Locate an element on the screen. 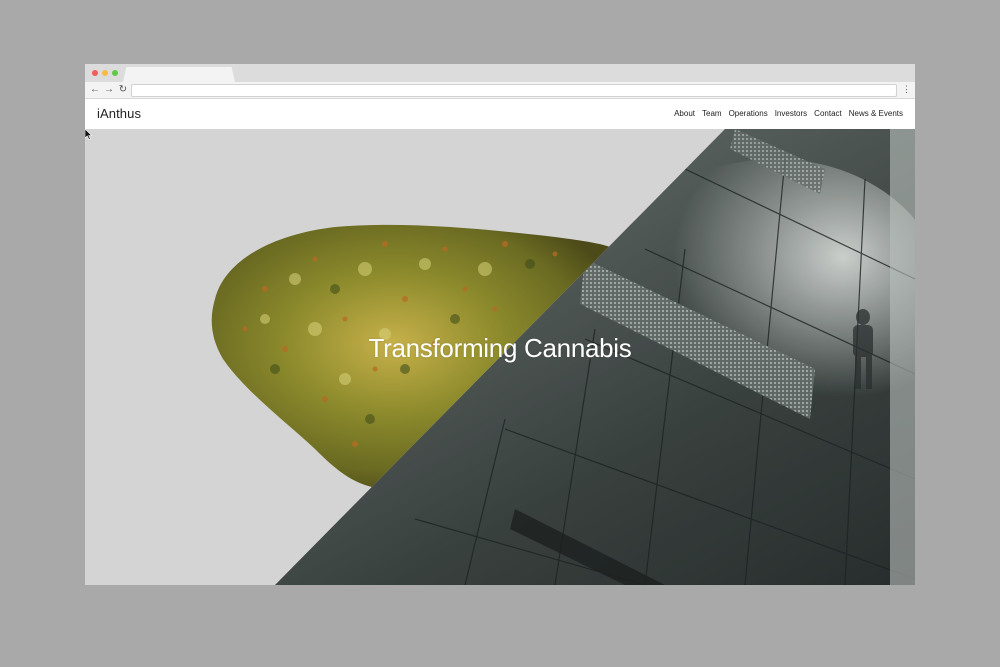 This screenshot has width=1000, height=667. maximize-window-icon is located at coordinates (115, 73).